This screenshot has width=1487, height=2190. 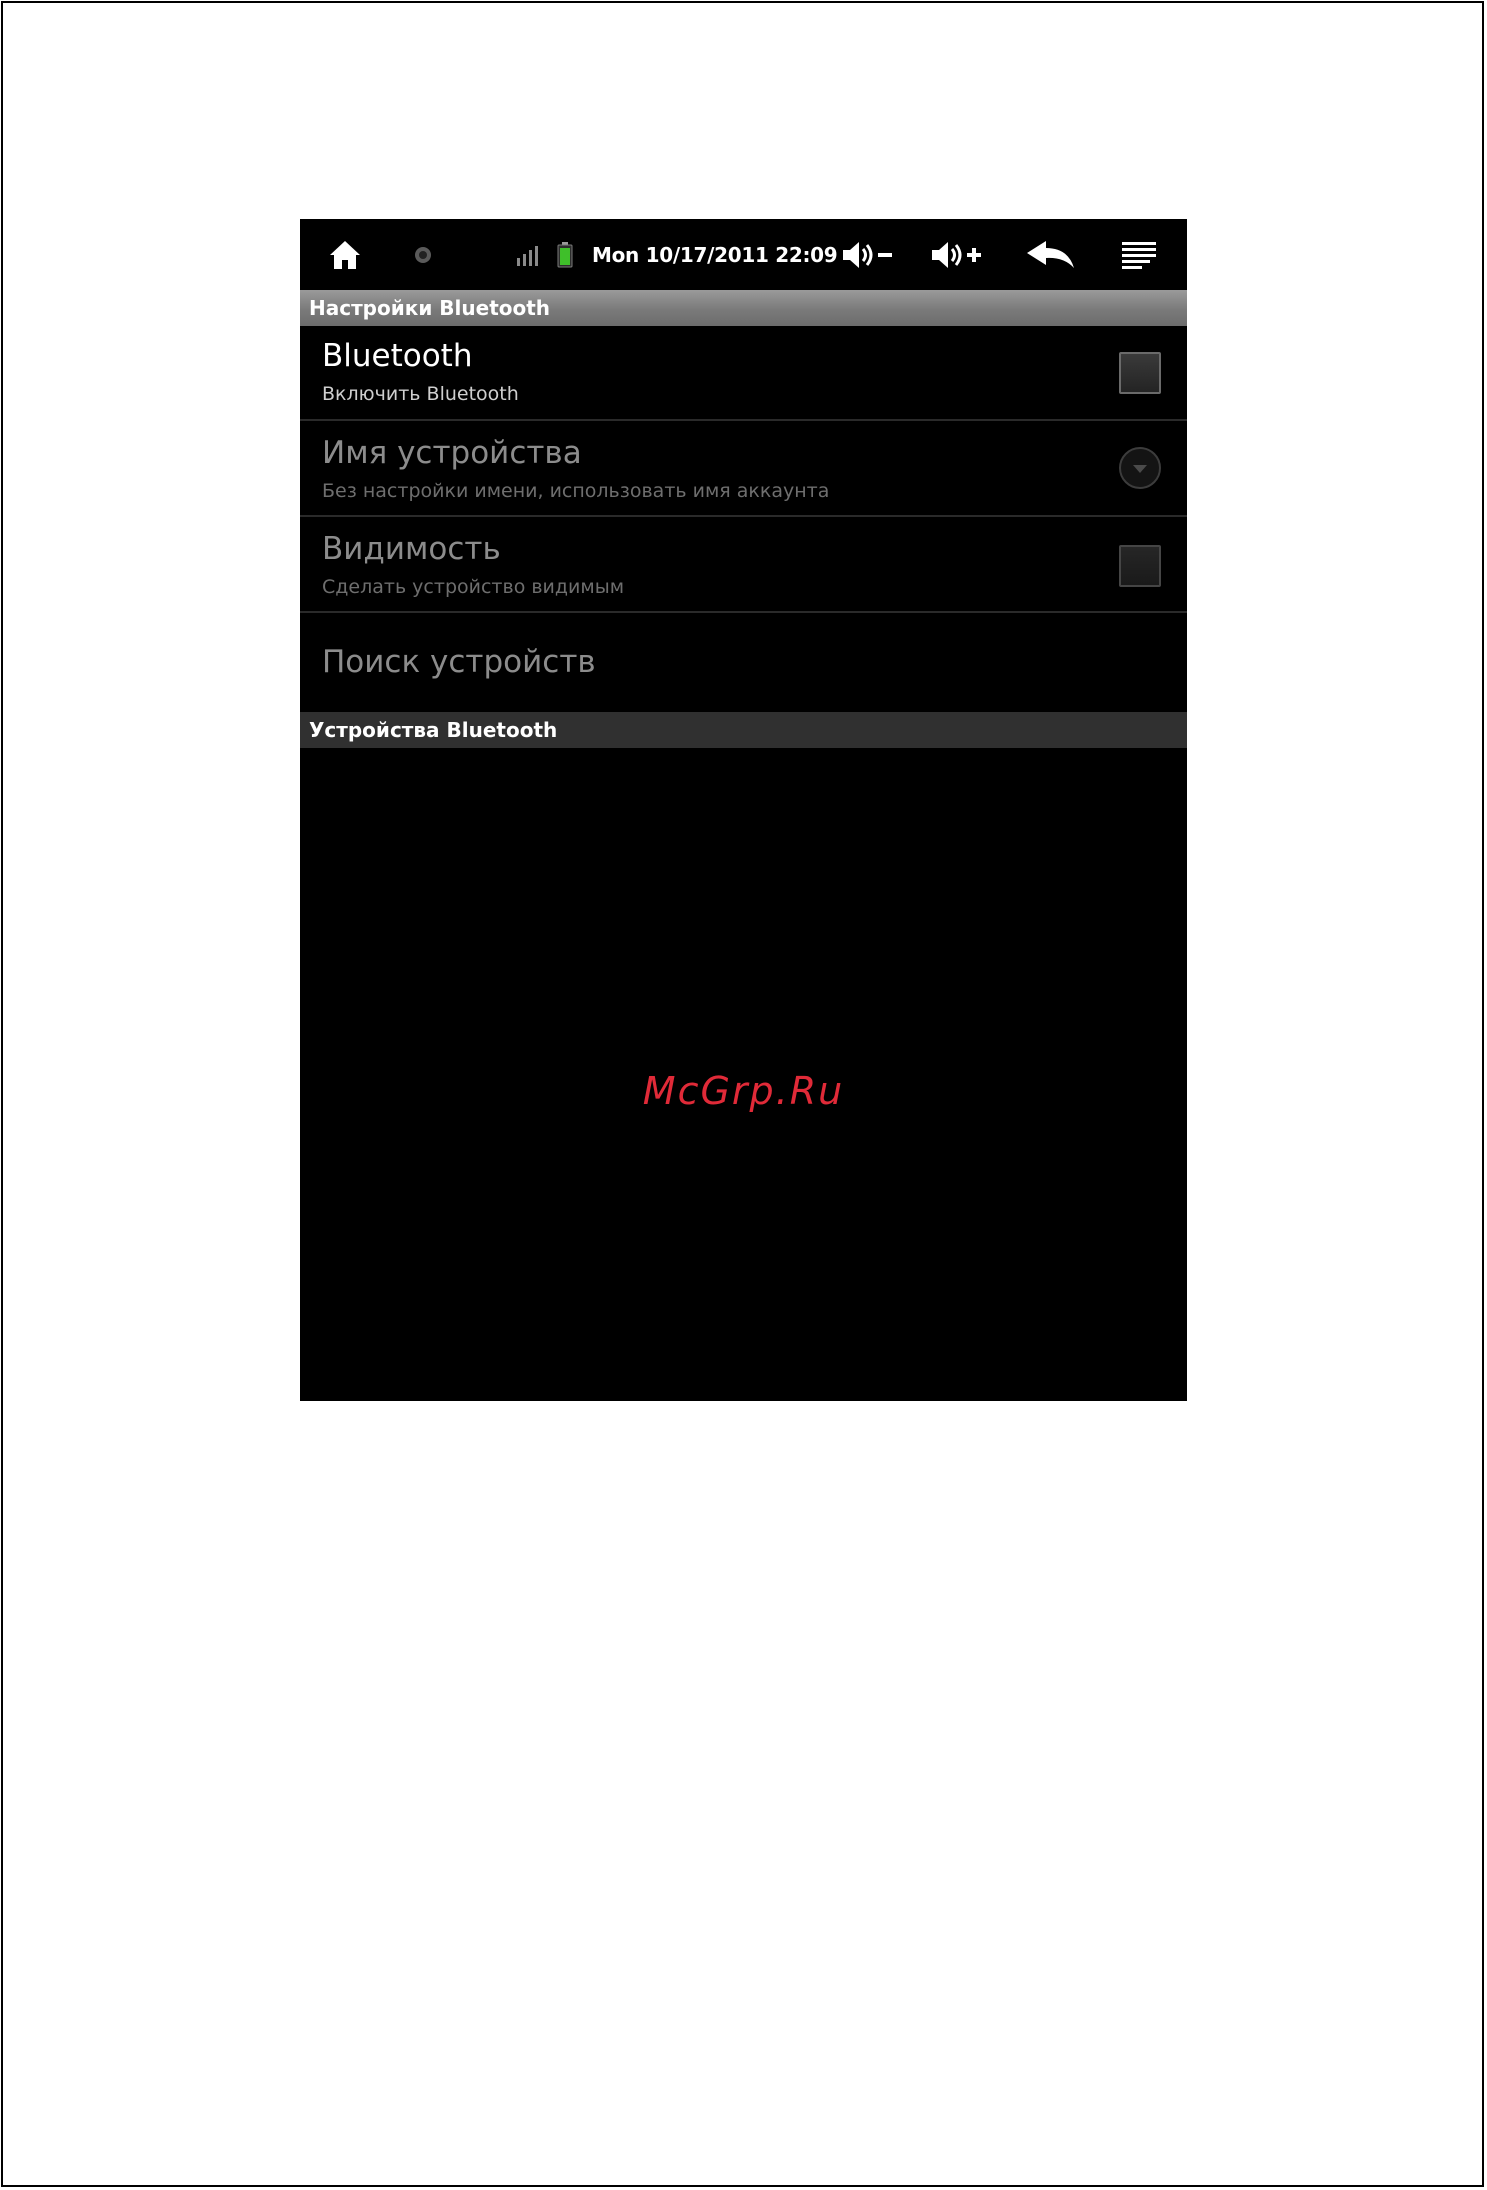 What do you see at coordinates (397, 356) in the screenshot?
I see `pref-bluetooth-title: Bluetooth` at bounding box center [397, 356].